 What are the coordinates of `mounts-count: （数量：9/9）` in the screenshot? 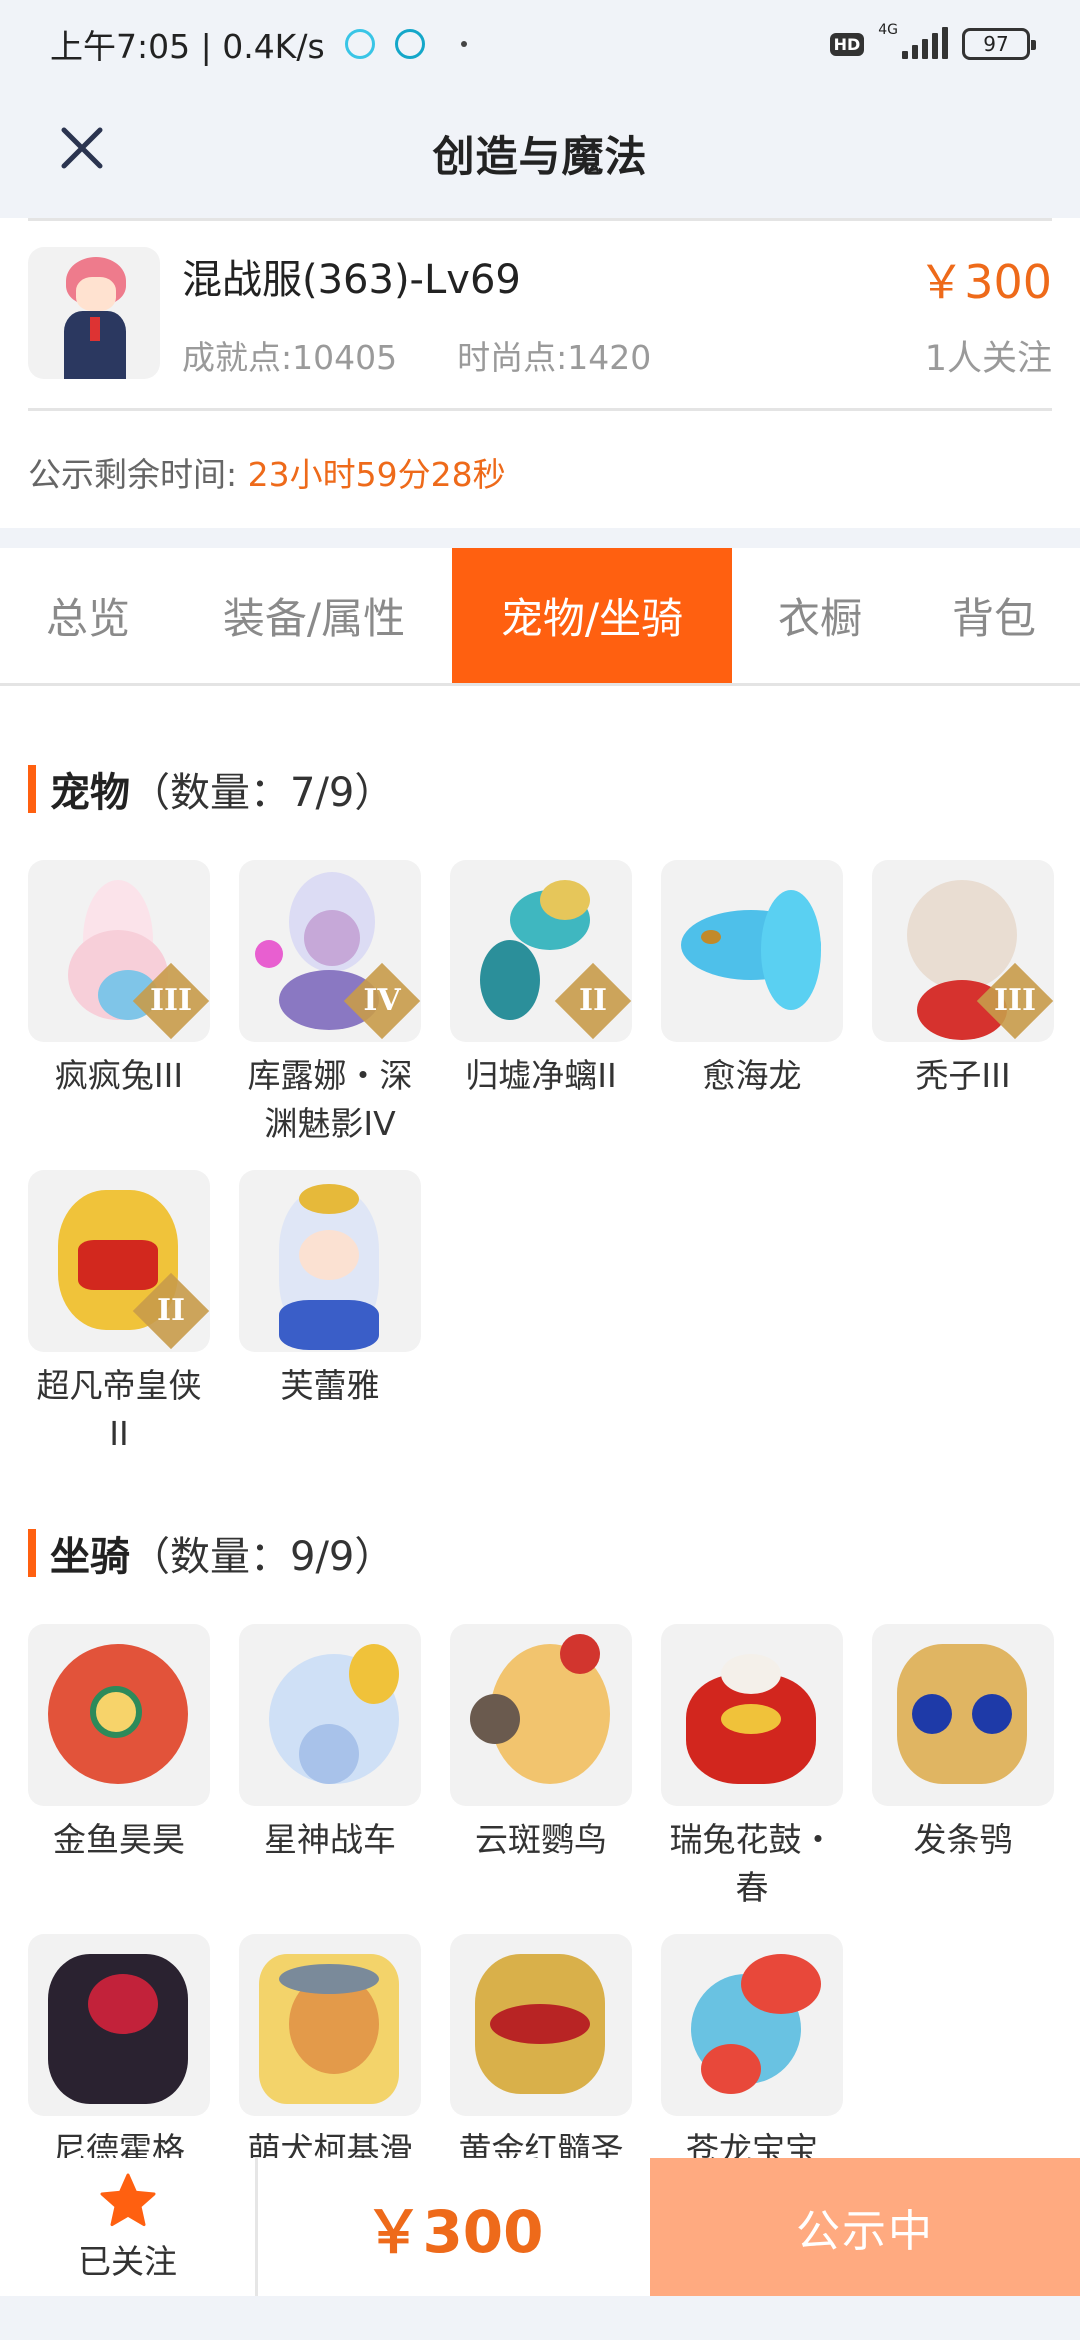 It's located at (262, 1557).